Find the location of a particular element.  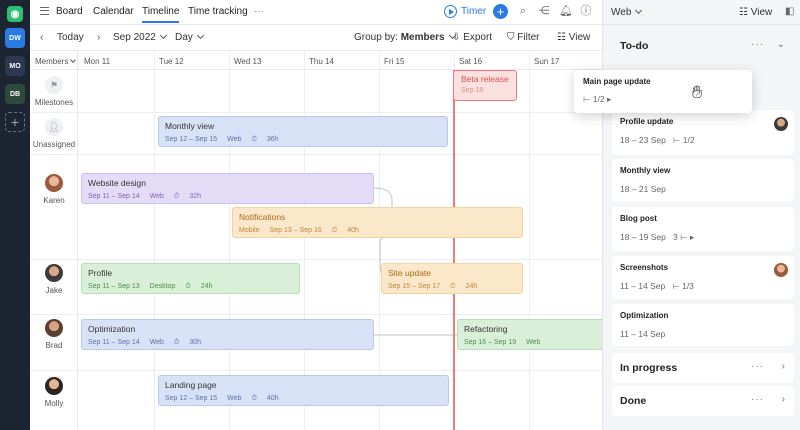

todo-title: To-do is located at coordinates (634, 46).